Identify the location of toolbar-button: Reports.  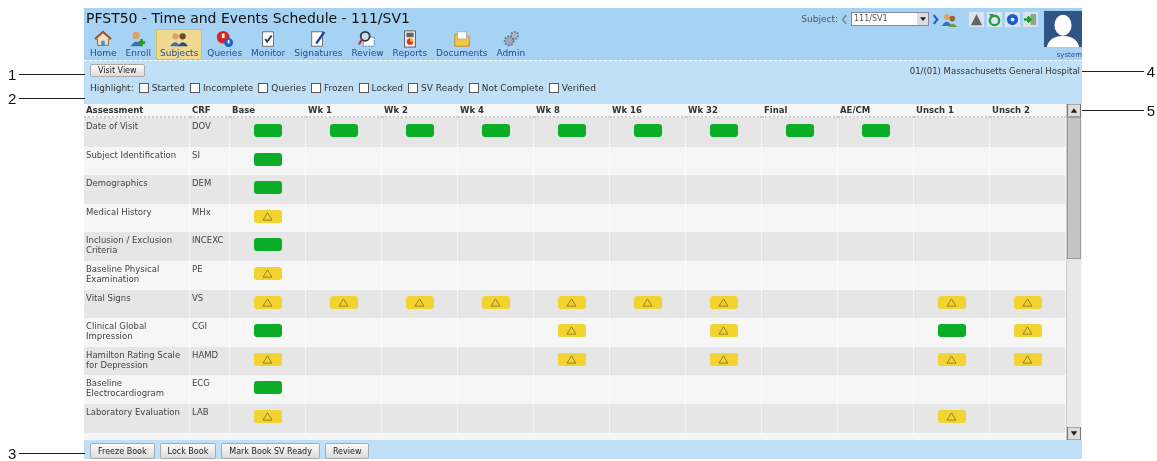
(410, 44).